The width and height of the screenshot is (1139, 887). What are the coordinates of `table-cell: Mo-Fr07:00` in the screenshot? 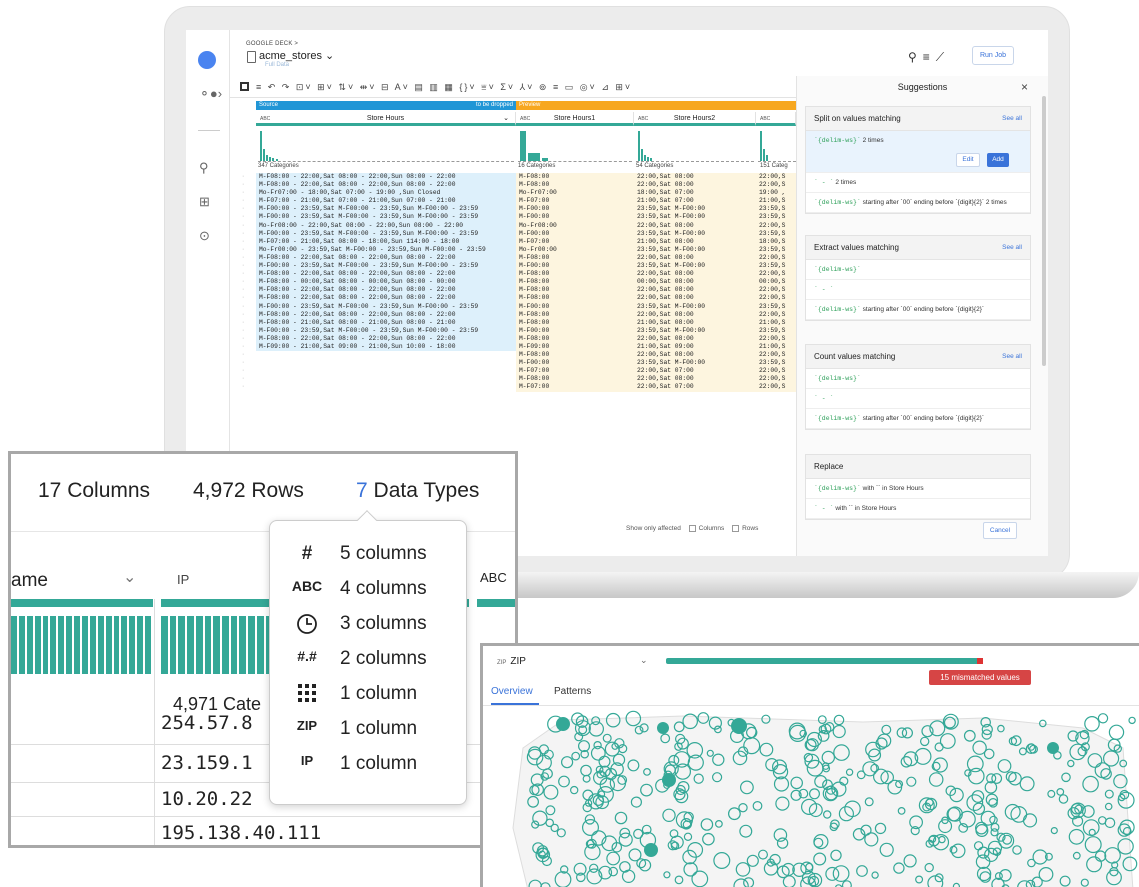 It's located at (575, 193).